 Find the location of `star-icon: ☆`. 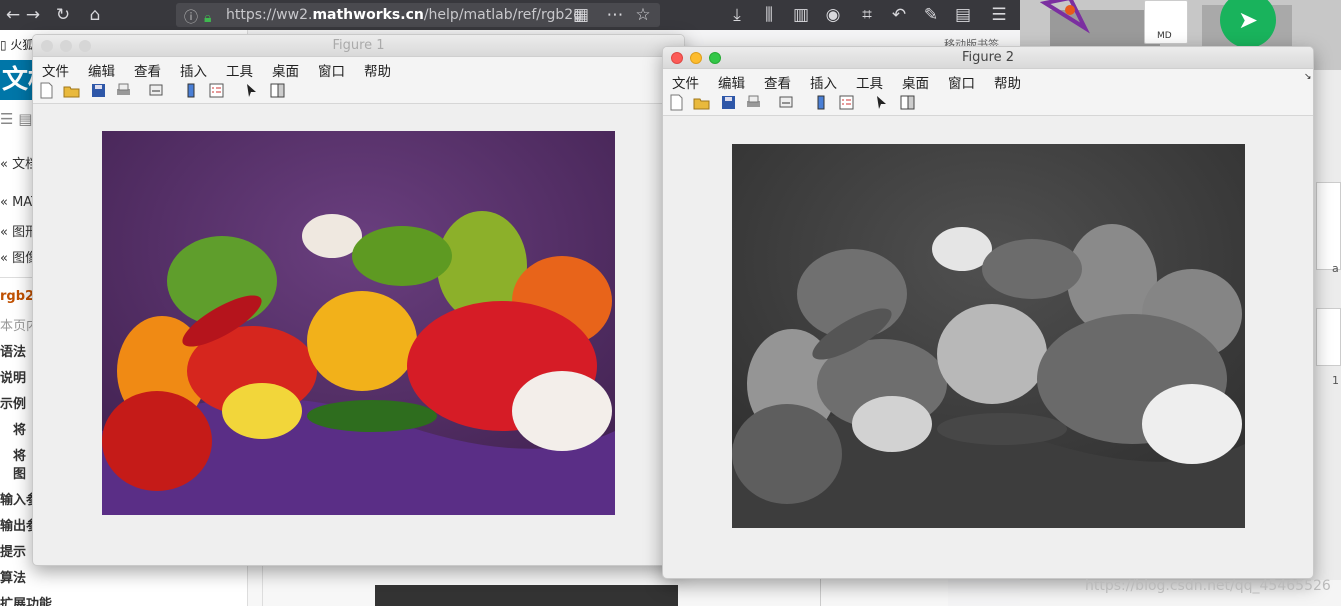

star-icon: ☆ is located at coordinates (643, 15).